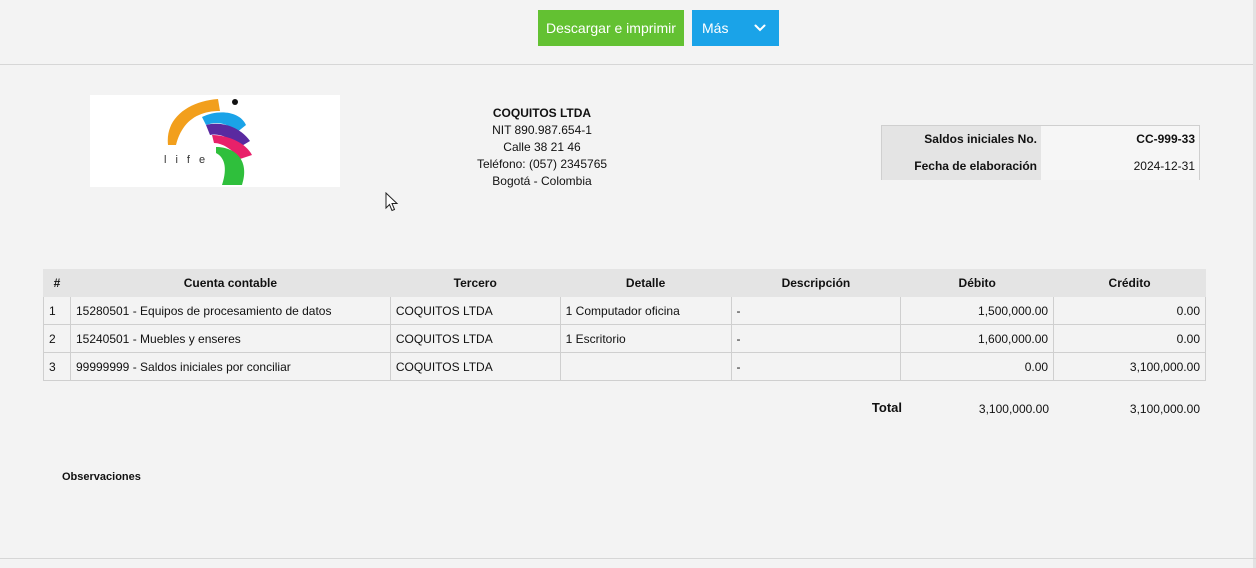 Image resolution: width=1256 pixels, height=568 pixels. Describe the element at coordinates (1120, 139) in the screenshot. I see `document-number-value: CC-999-33` at that location.